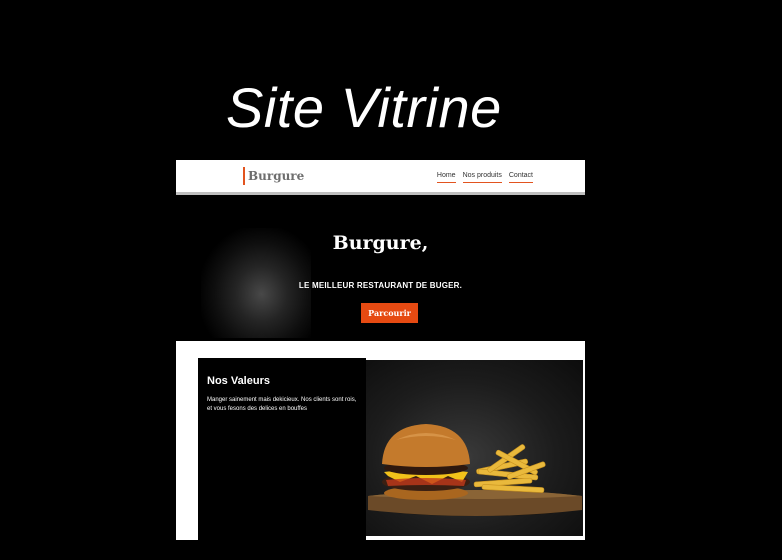 This screenshot has width=782, height=560. What do you see at coordinates (380, 285) in the screenshot?
I see `hero-subtitle: LE MEILLEUR RESTAURANT DE BUGER.` at bounding box center [380, 285].